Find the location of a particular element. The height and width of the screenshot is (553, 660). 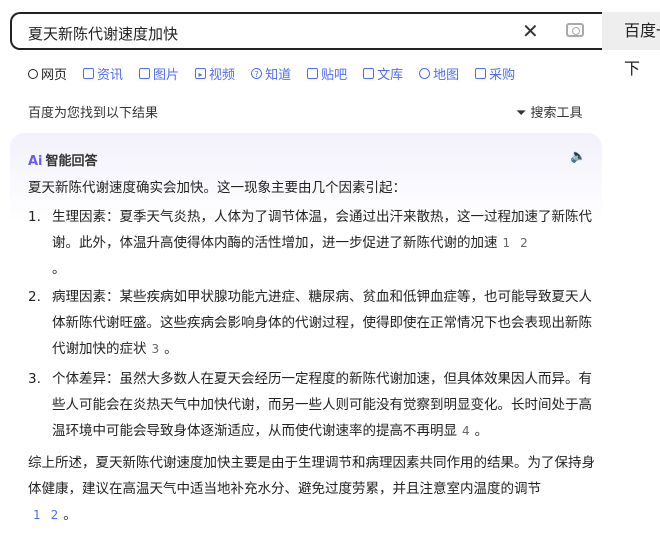

tab-news: 资讯 is located at coordinates (103, 73).